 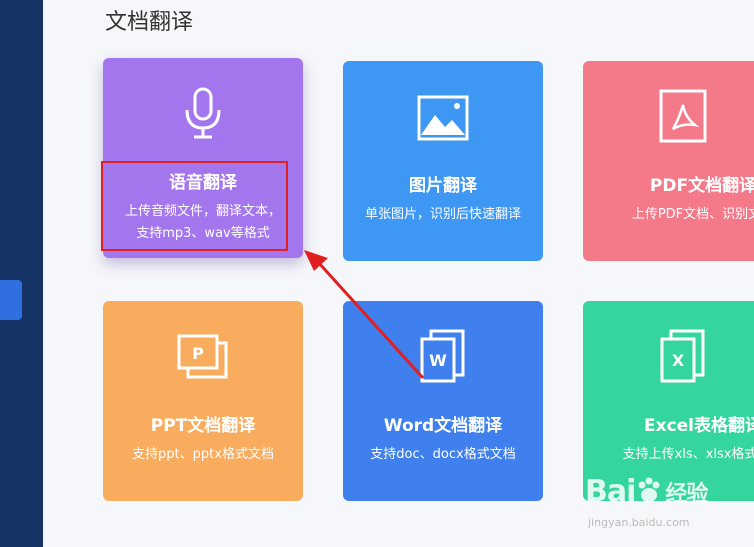 What do you see at coordinates (649, 489) in the screenshot?
I see `paw-icon` at bounding box center [649, 489].